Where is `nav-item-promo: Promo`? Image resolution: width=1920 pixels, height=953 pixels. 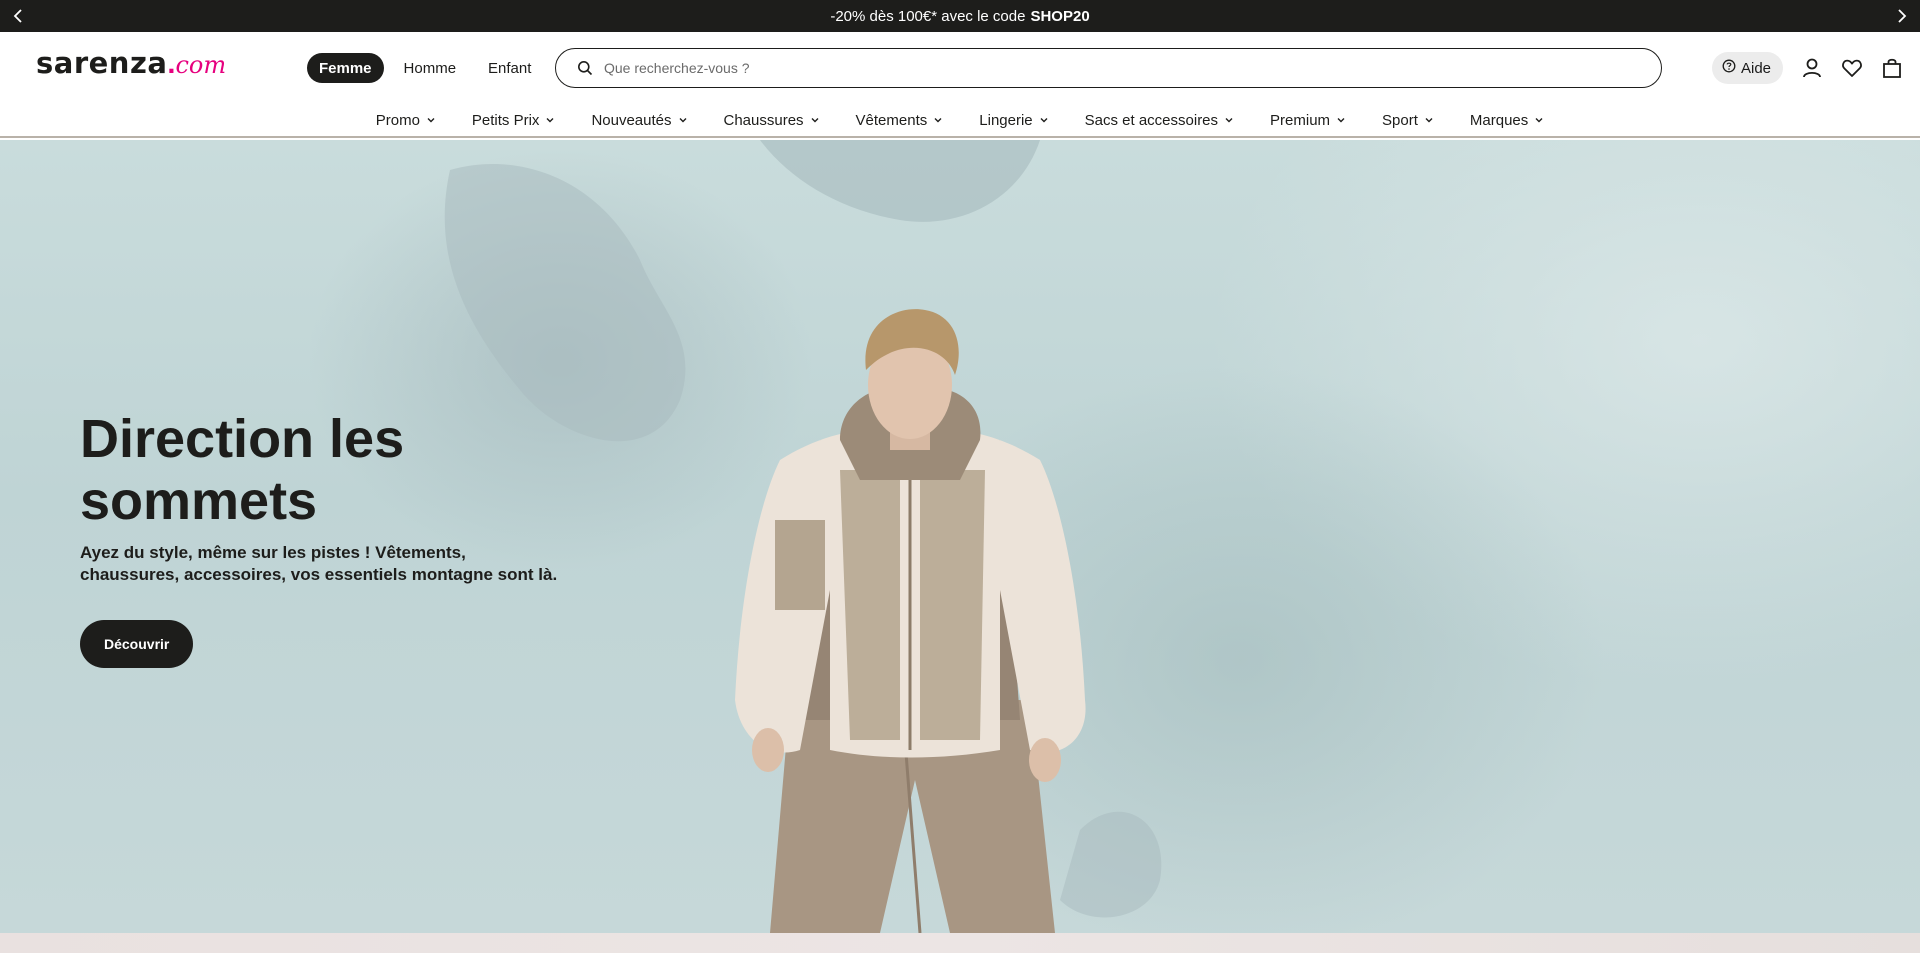
nav-item-promo: Promo is located at coordinates (406, 120).